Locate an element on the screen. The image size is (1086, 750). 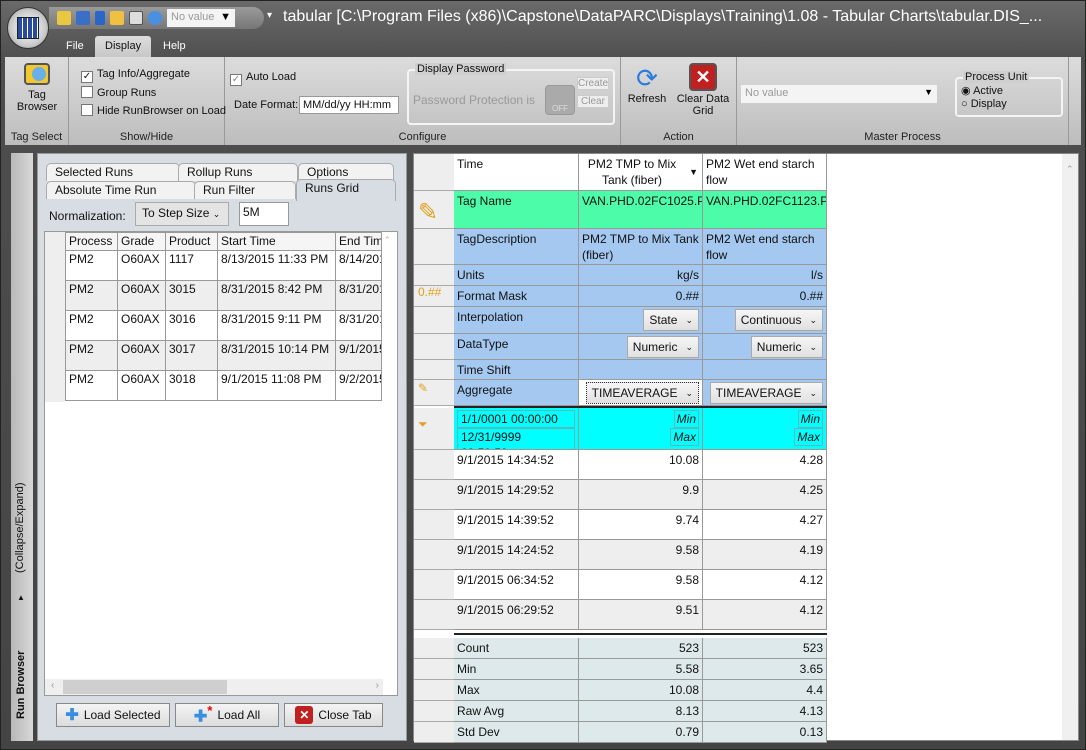
refresh-button: ⟳ Refresh is located at coordinates (647, 84).